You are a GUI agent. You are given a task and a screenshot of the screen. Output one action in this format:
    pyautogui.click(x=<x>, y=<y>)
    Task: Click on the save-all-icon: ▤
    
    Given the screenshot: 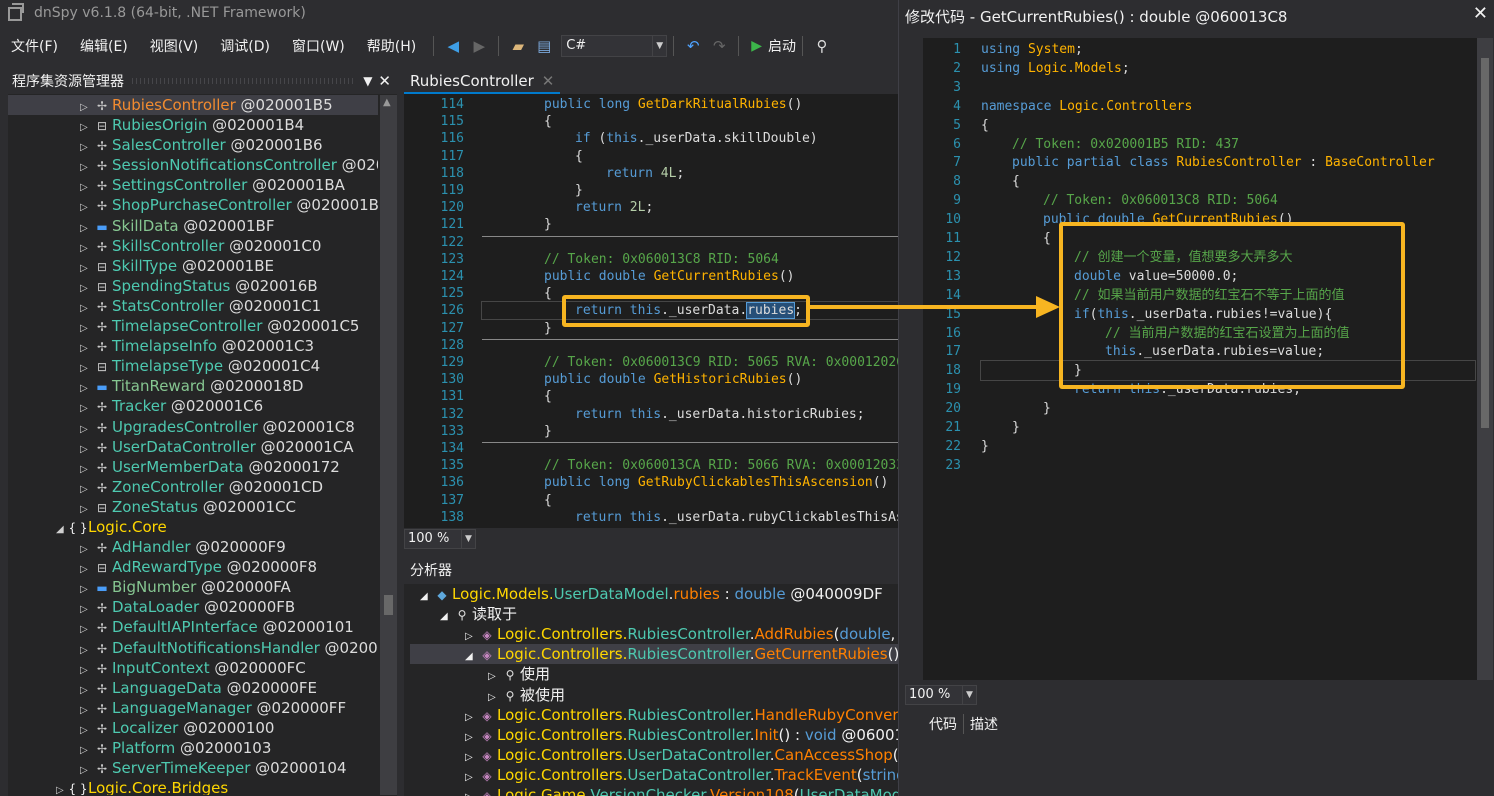 What is the action you would take?
    pyautogui.click(x=544, y=46)
    